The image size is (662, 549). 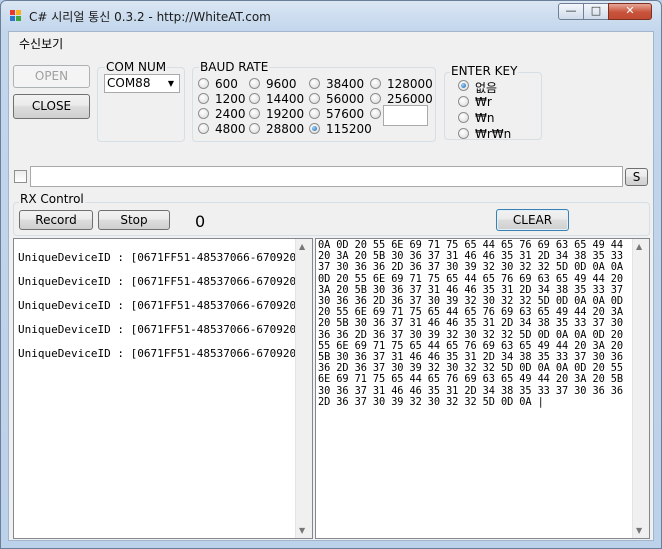 What do you see at coordinates (326, 176) in the screenshot?
I see `send-text-input` at bounding box center [326, 176].